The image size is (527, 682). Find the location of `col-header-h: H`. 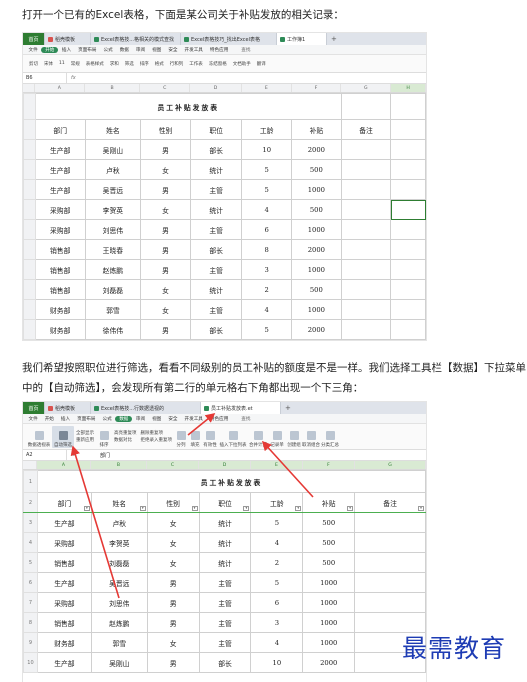

col-header-h: H is located at coordinates (408, 88).